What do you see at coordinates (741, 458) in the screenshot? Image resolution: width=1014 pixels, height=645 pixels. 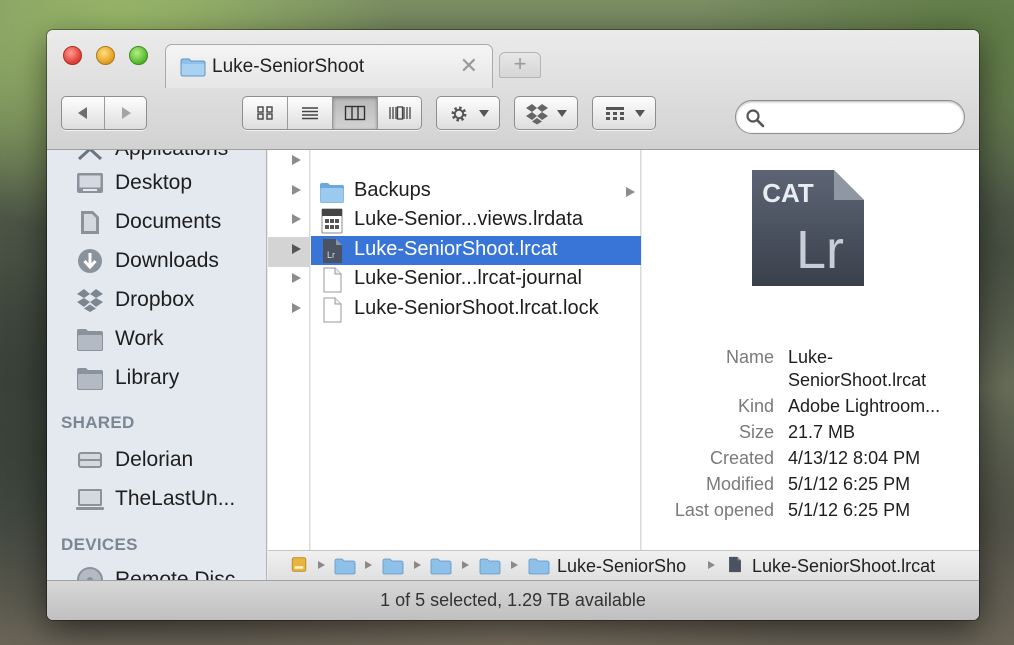 I see `meta-created-label: Created` at bounding box center [741, 458].